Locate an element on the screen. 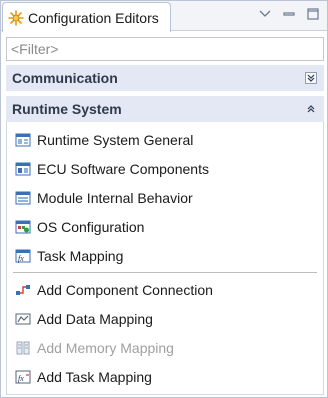 This screenshot has width=328, height=398. editor-link-module-internal-behavior: Module Internal Behavior is located at coordinates (165, 197).